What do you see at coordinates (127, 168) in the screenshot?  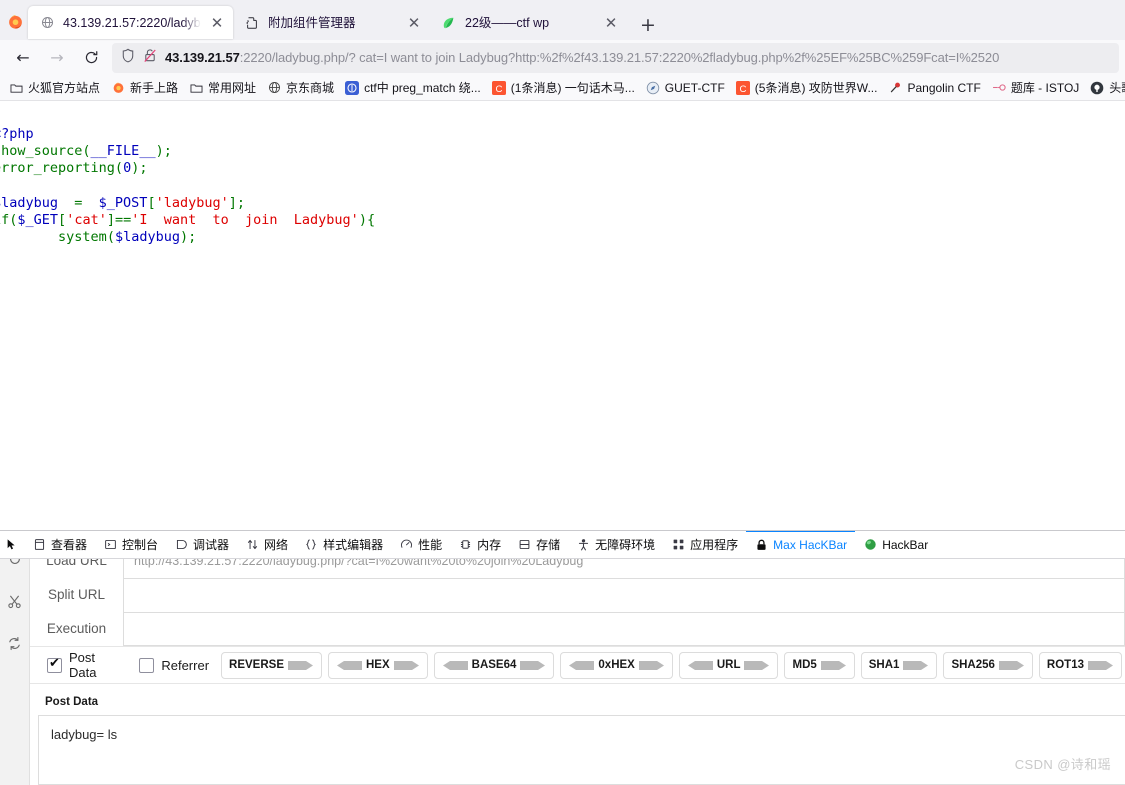 I see `code-token: 0` at bounding box center [127, 168].